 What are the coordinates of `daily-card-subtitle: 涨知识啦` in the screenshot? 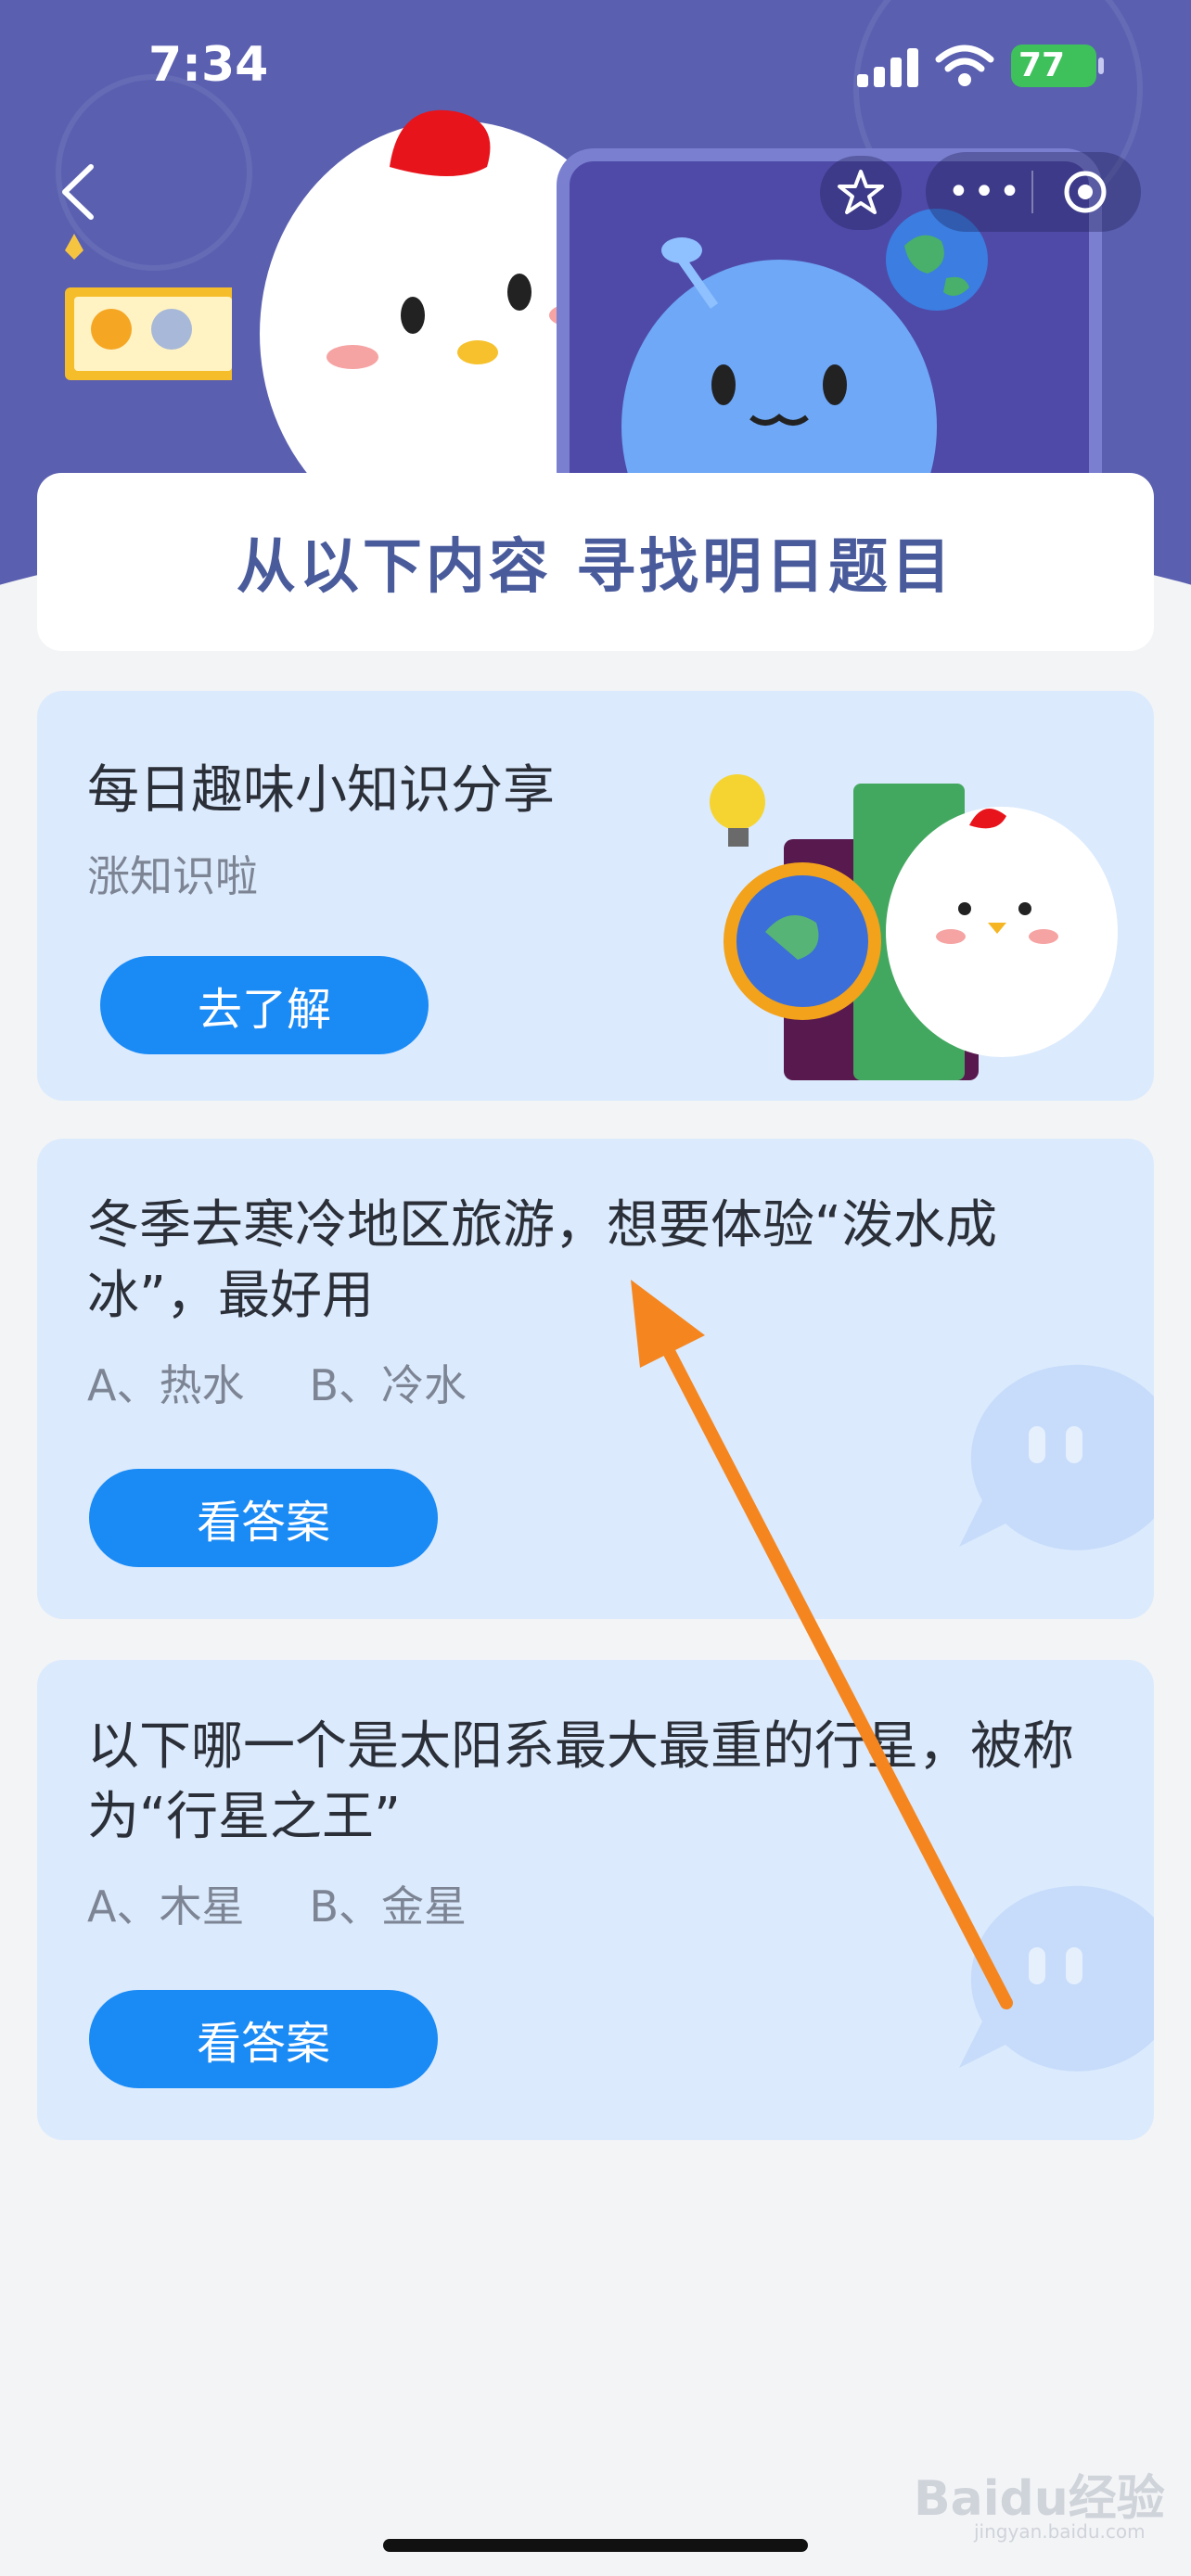 It's located at (172, 876).